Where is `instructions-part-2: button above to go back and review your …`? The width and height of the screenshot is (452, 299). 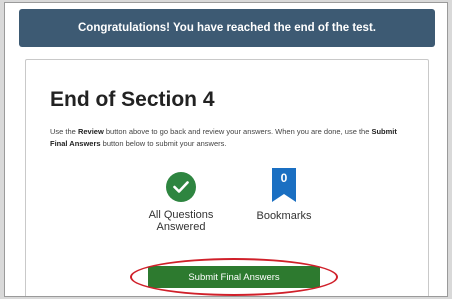
instructions-part-2: button above to go back and review your … is located at coordinates (237, 131).